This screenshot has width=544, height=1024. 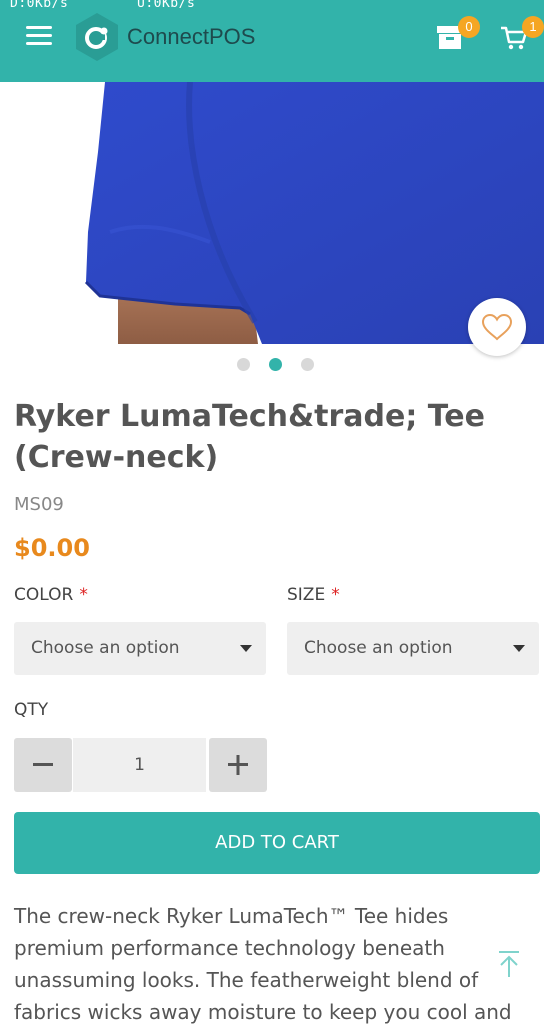 I want to click on qty-increase-button, so click(x=238, y=765).